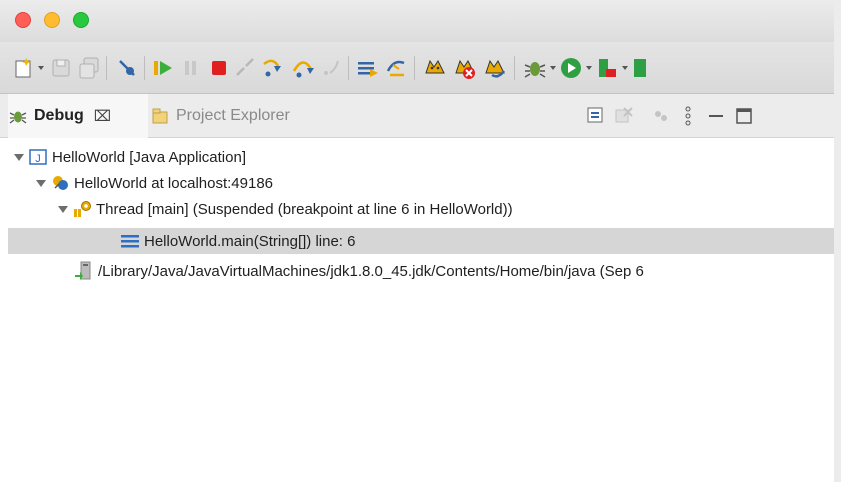  I want to click on tree-item-debug-target: HelloWorld at localhost:49186, so click(420, 183).